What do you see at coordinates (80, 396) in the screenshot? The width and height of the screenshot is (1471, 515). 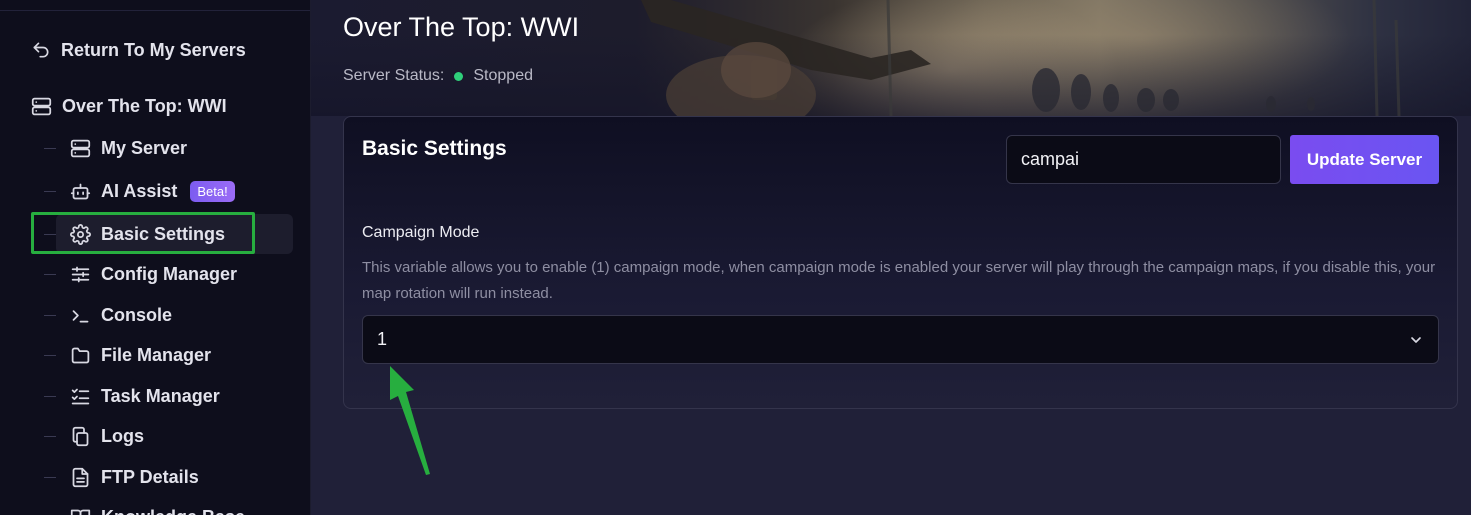 I see `checklist-icon` at bounding box center [80, 396].